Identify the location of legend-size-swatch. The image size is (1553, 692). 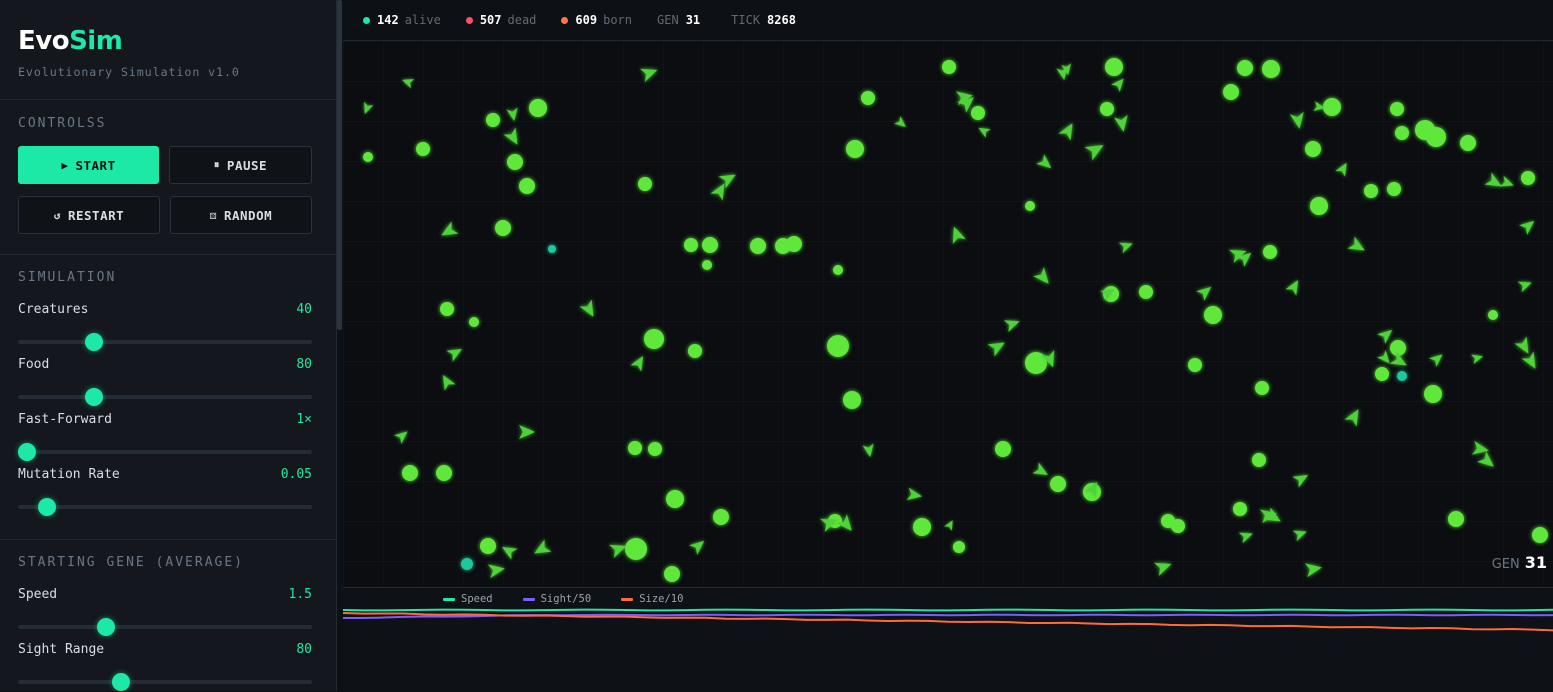
(627, 599).